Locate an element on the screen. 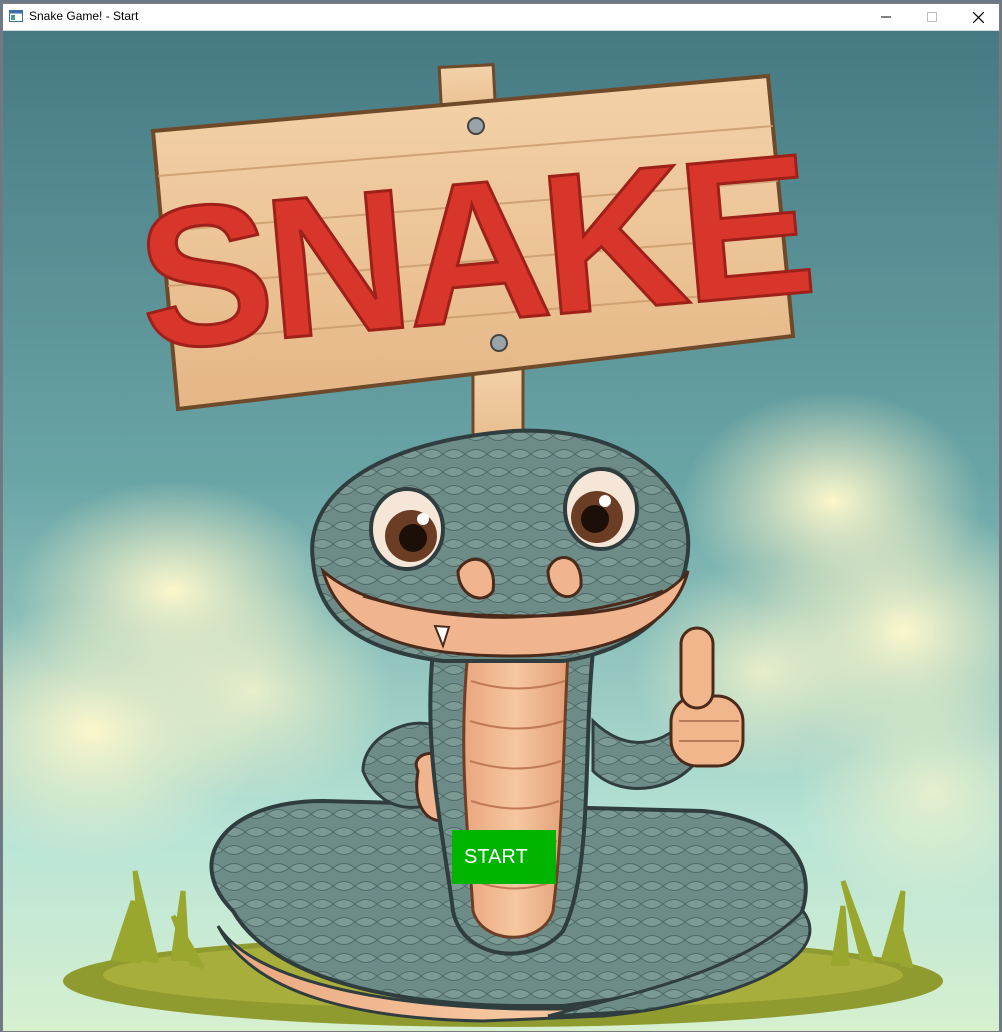  minimize-icon is located at coordinates (886, 17).